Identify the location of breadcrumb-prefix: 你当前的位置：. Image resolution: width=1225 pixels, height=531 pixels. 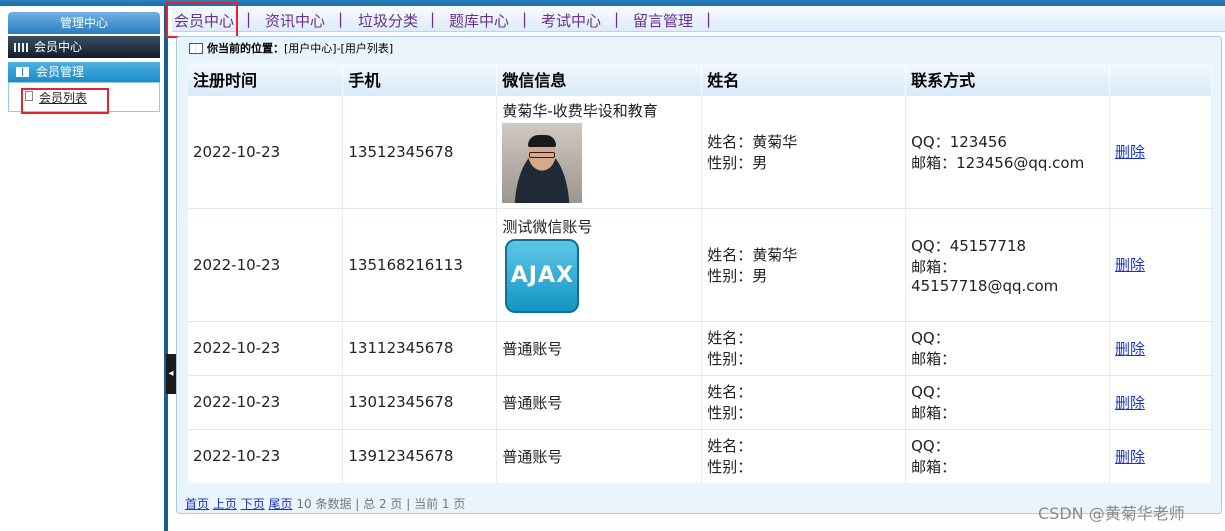
(245, 48).